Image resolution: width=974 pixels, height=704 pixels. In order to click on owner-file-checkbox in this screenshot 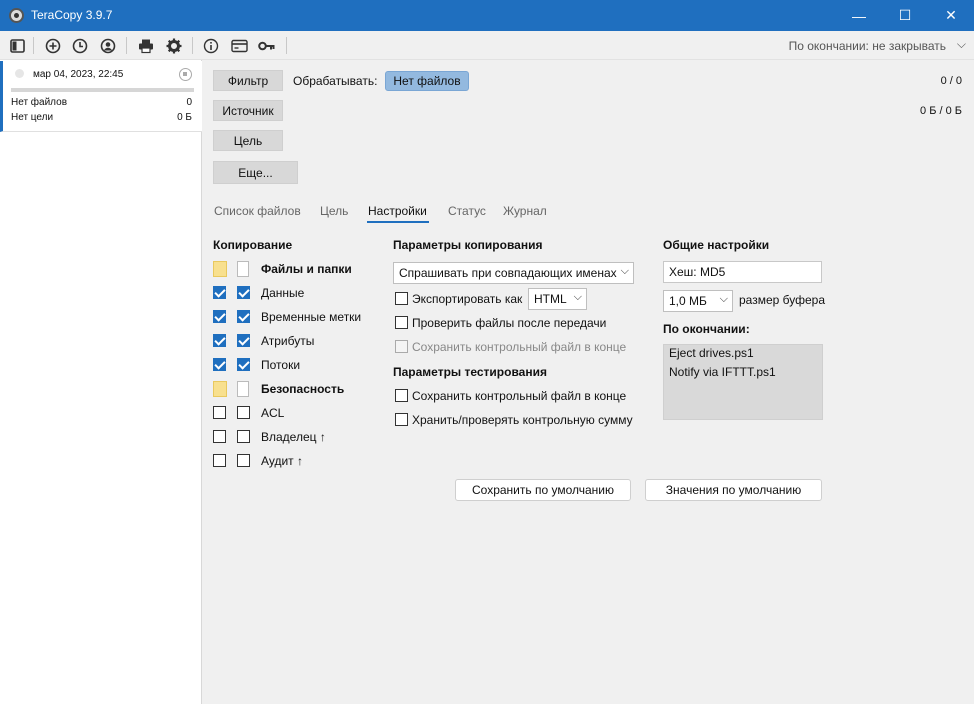, I will do `click(243, 436)`.